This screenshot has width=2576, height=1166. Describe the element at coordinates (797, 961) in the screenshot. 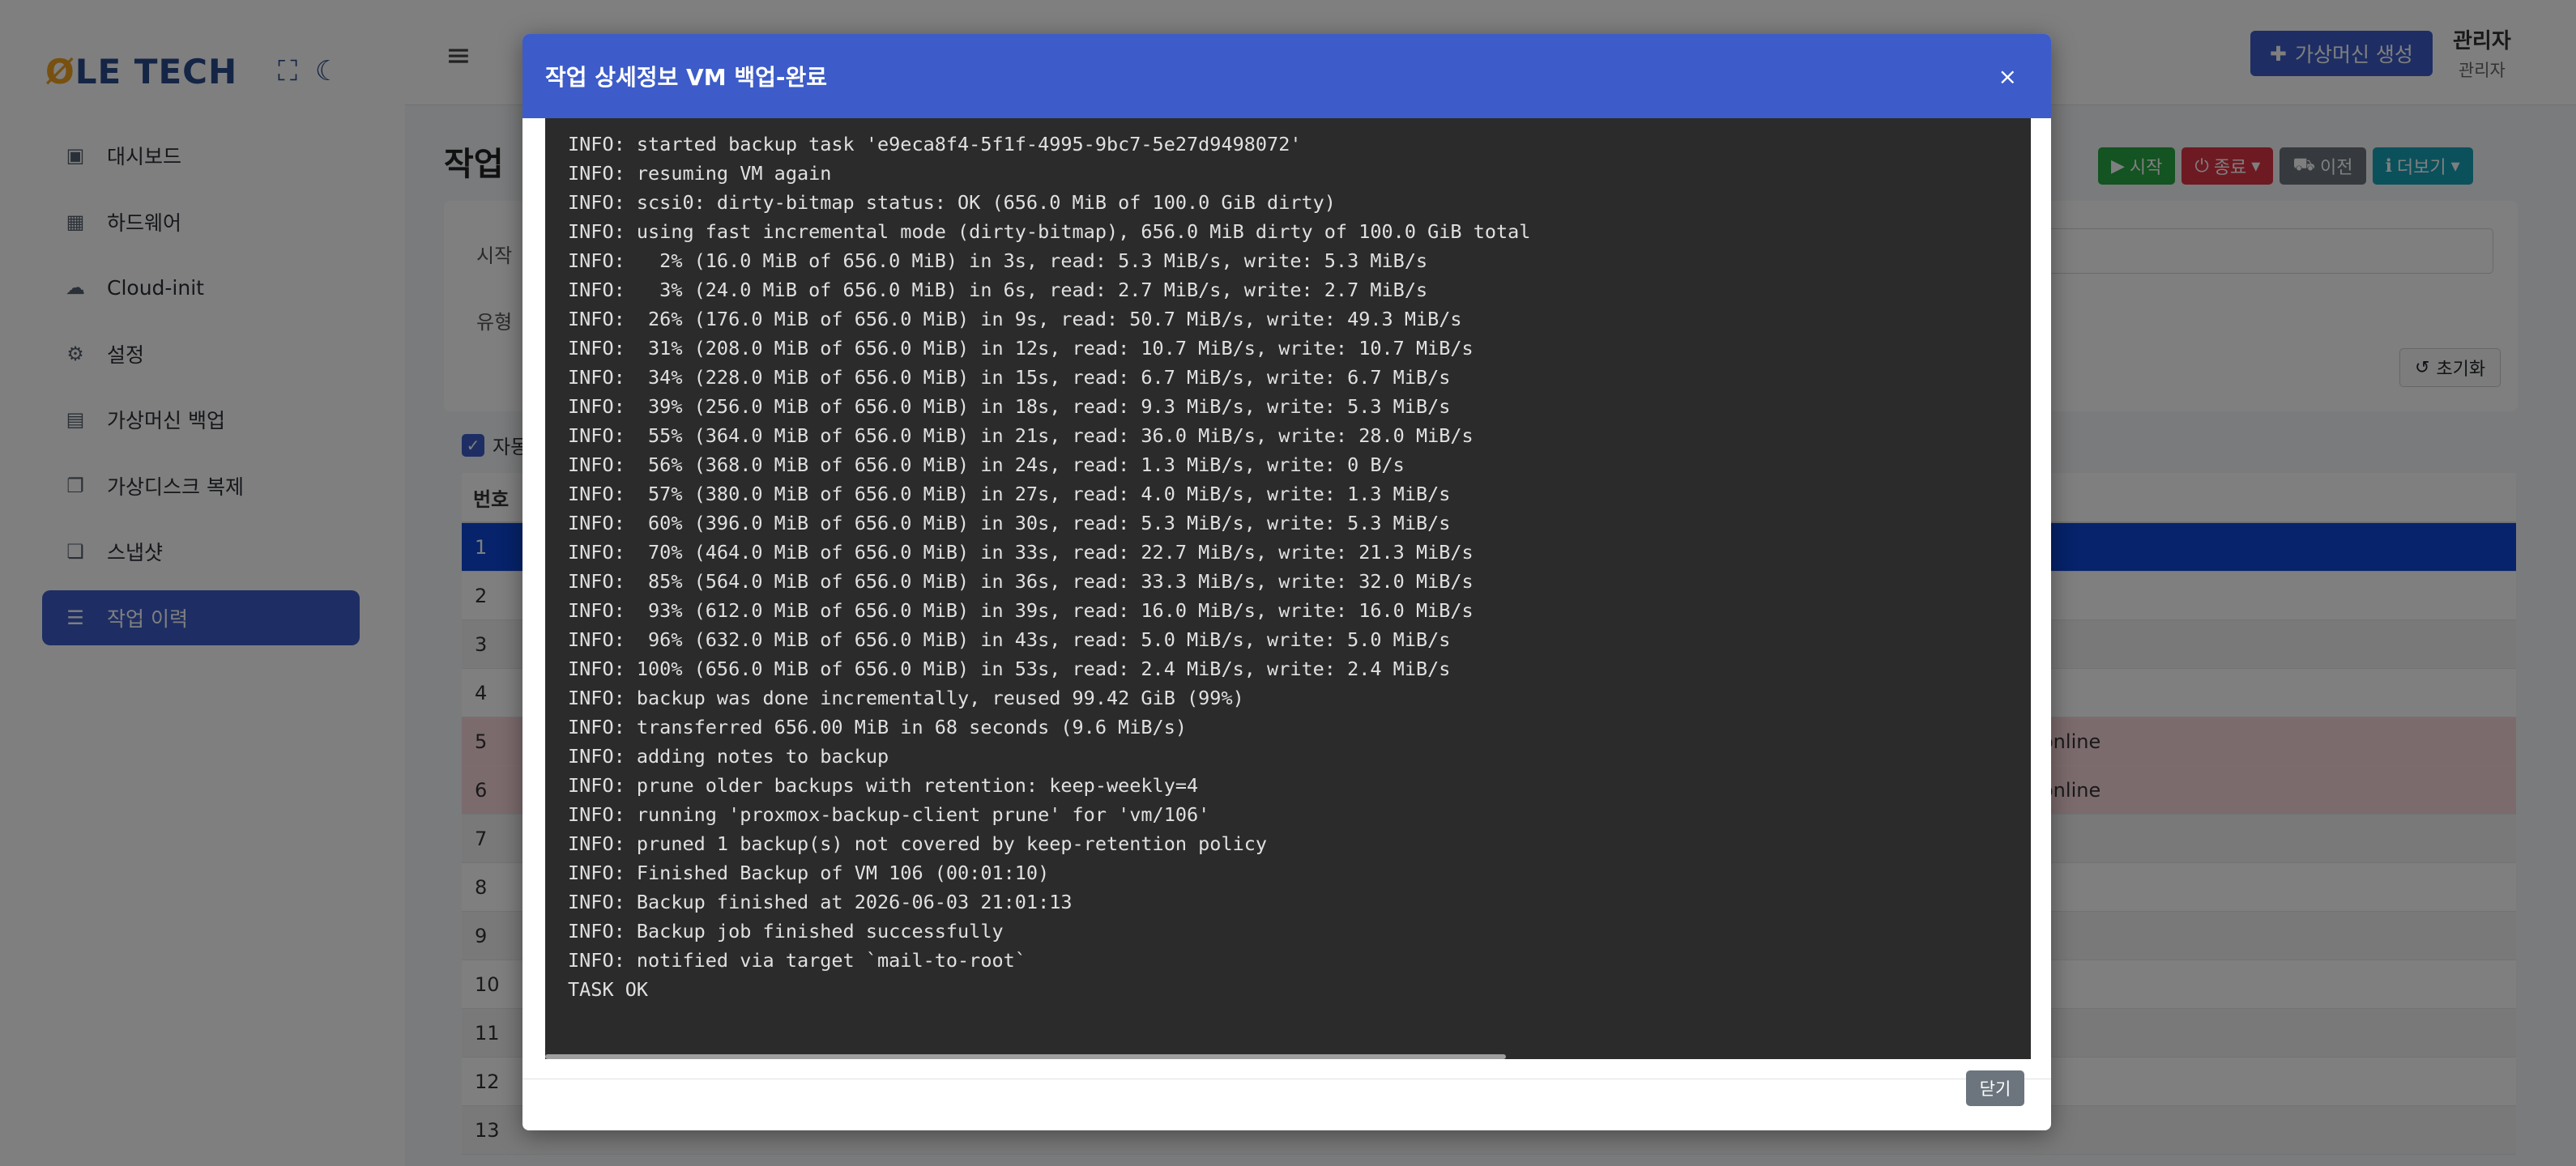

I see `log-line: INFO: notified via target `mail-to-root`` at that location.